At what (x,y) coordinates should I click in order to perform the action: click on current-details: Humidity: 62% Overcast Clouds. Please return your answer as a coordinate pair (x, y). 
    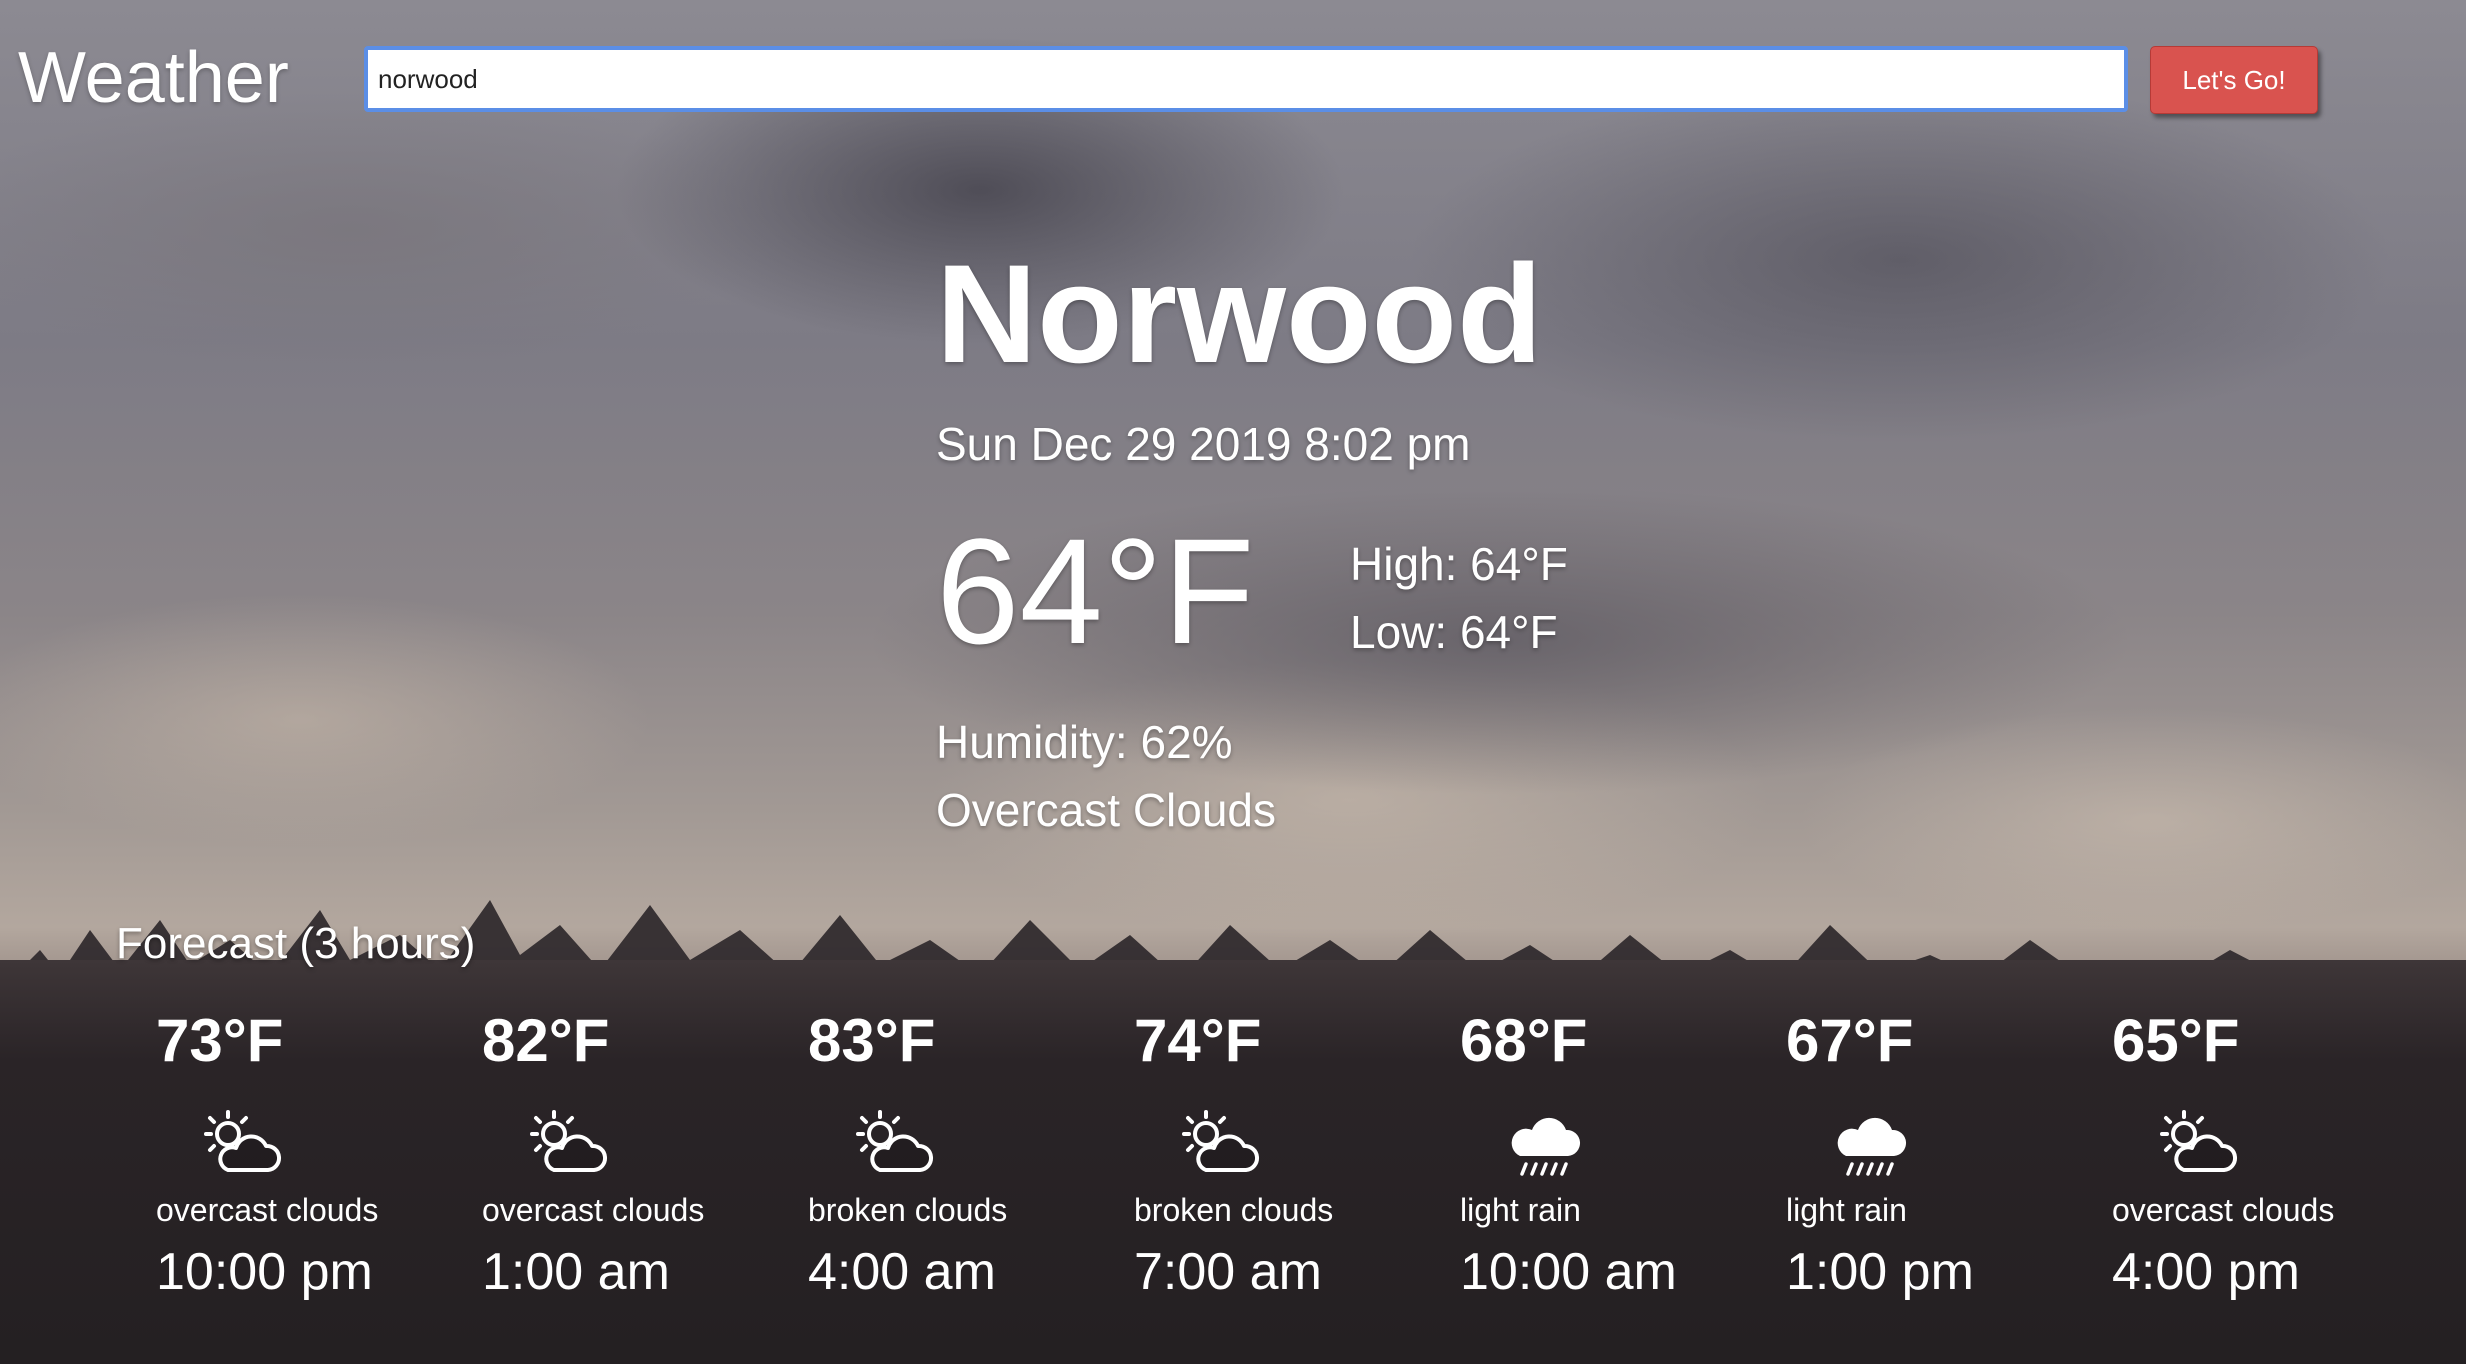
    Looking at the image, I should click on (1106, 776).